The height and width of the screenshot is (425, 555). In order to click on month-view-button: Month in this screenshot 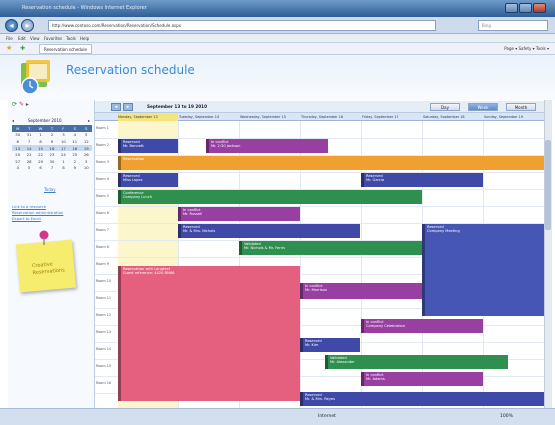, I will do `click(521, 107)`.